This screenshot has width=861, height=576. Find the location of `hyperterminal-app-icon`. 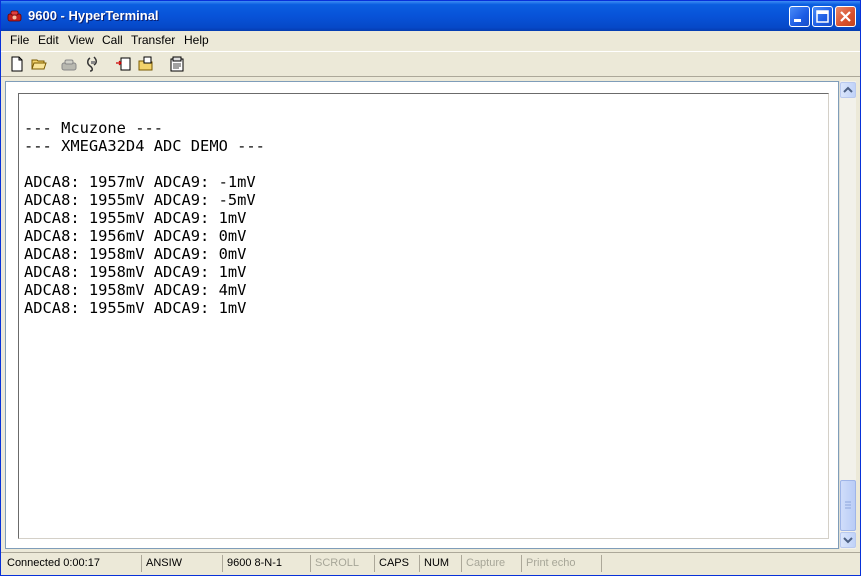

hyperterminal-app-icon is located at coordinates (15, 16).